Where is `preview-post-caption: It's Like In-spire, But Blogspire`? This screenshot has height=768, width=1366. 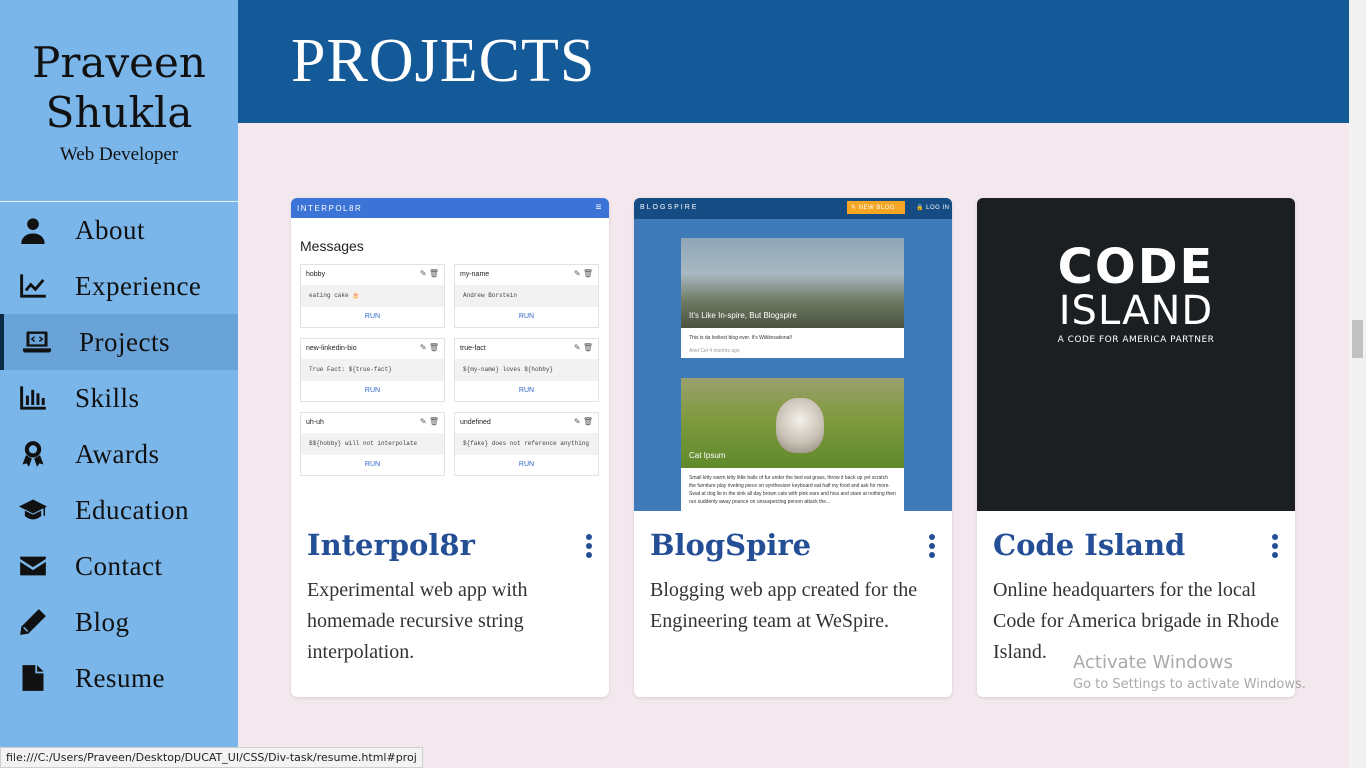 preview-post-caption: It's Like In-spire, But Blogspire is located at coordinates (743, 315).